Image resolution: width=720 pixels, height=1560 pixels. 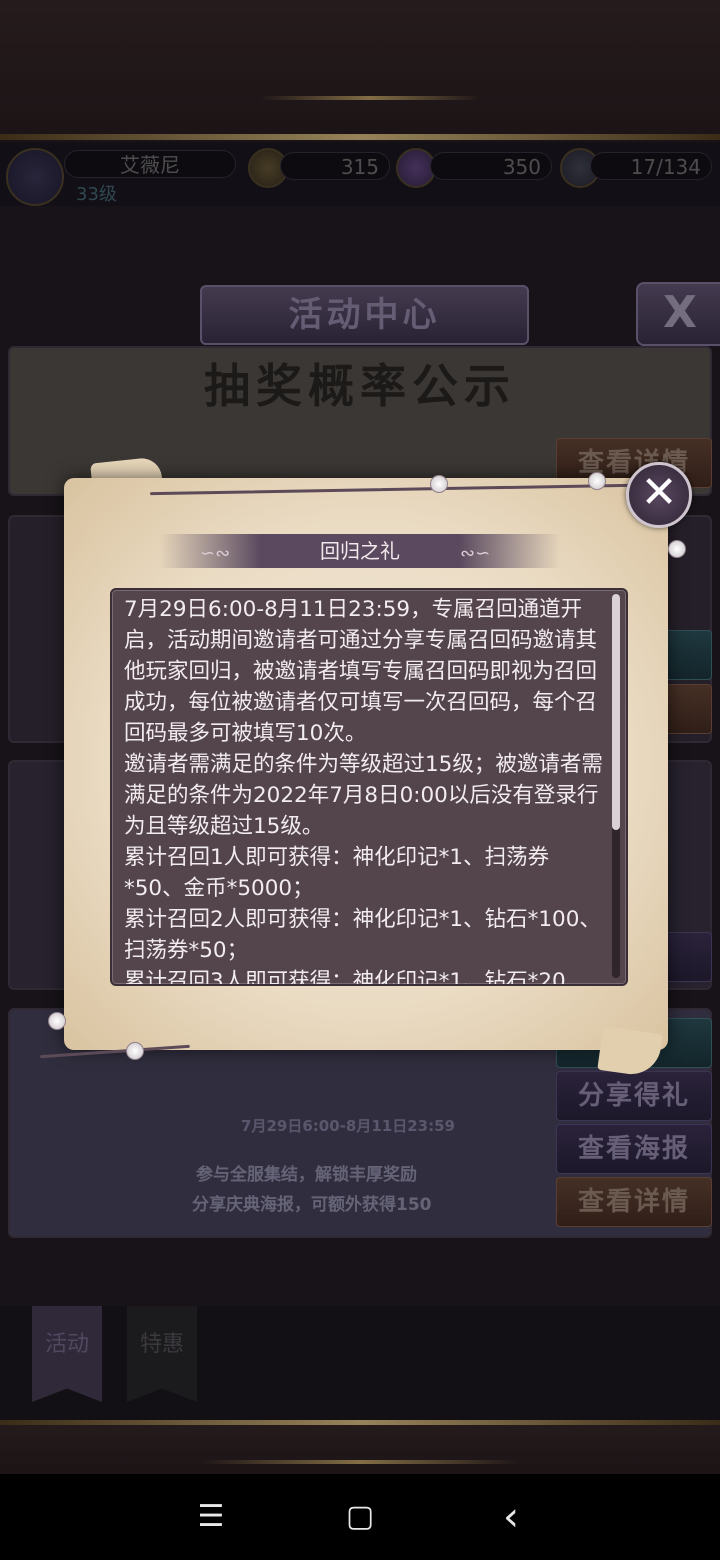 I want to click on dialog-paragraph: 累计召回2人即可获得：神化印记*1、钻石*100、扫荡券*50；, so click(x=362, y=935).